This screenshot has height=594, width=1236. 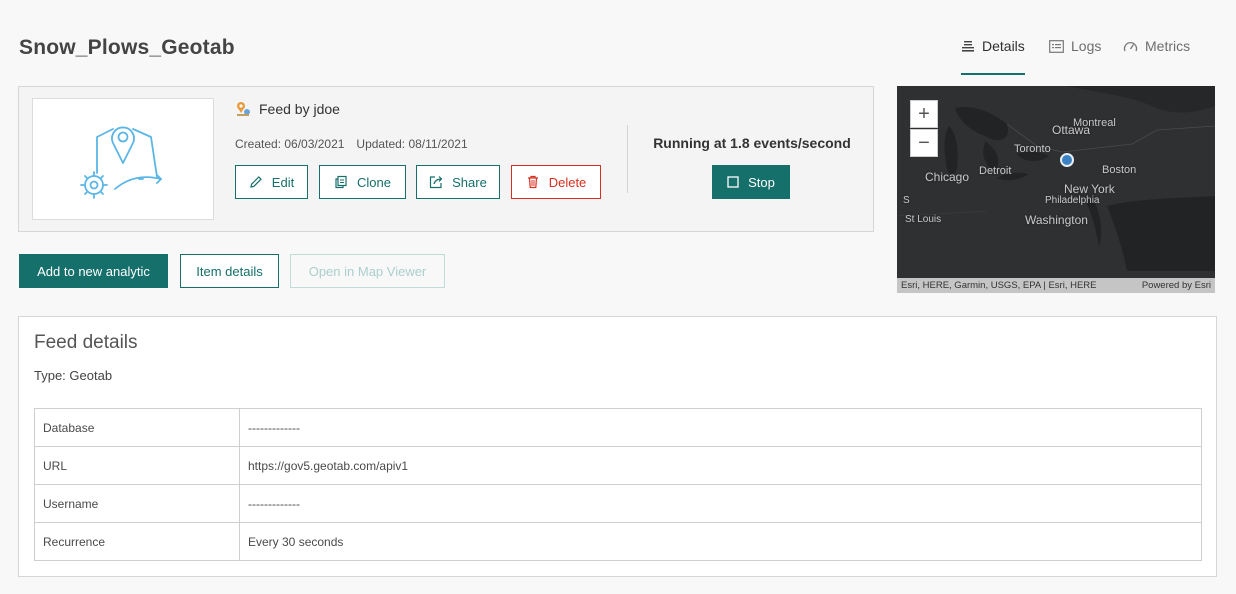 I want to click on table-row: Username -------------, so click(x=618, y=503).